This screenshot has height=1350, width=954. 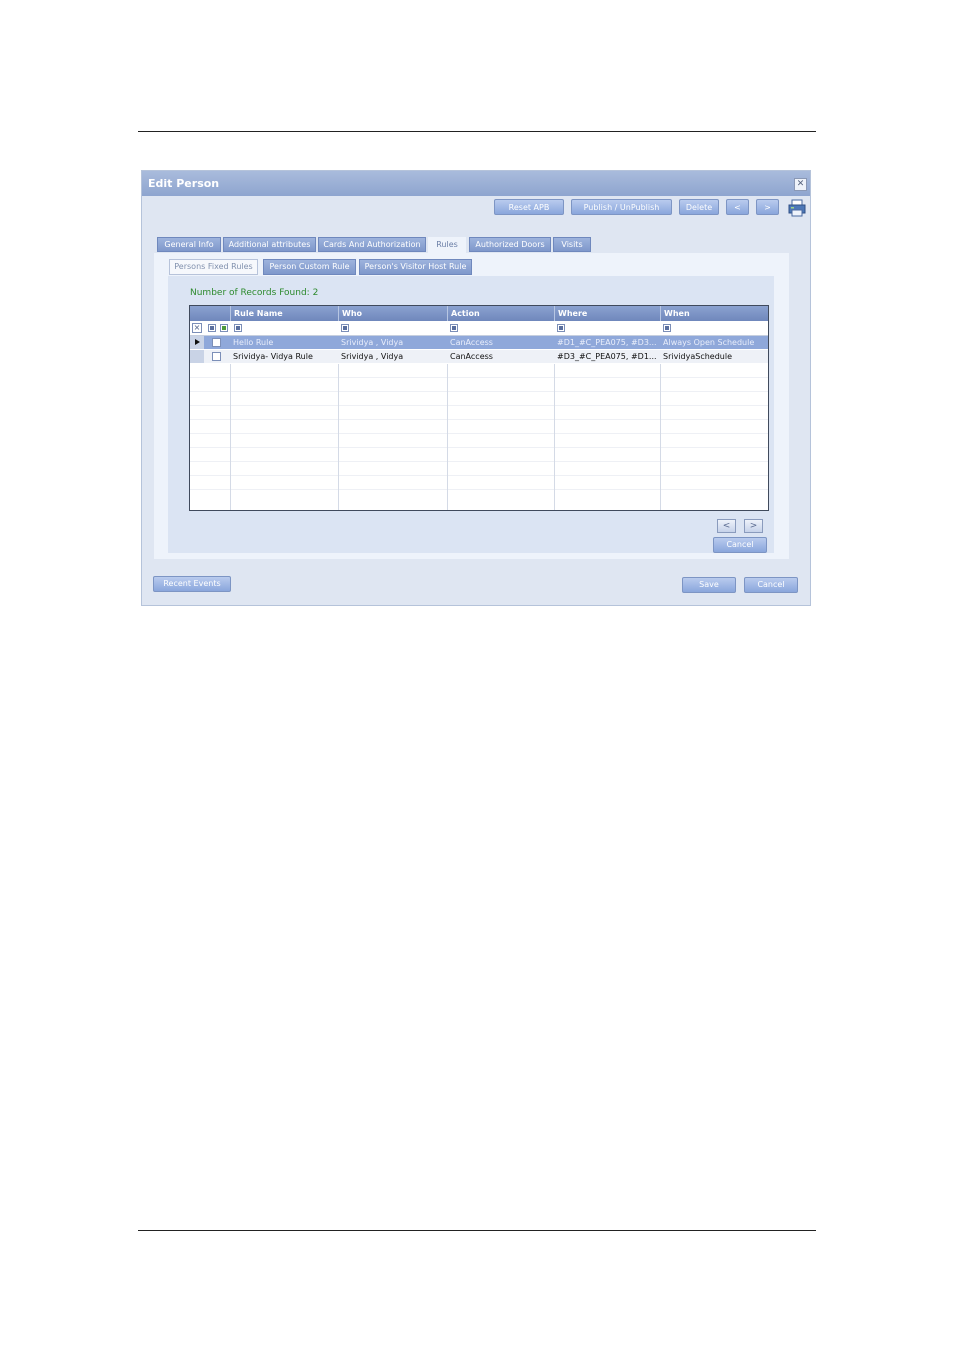 What do you see at coordinates (753, 526) in the screenshot?
I see `grid-next-page-button: >` at bounding box center [753, 526].